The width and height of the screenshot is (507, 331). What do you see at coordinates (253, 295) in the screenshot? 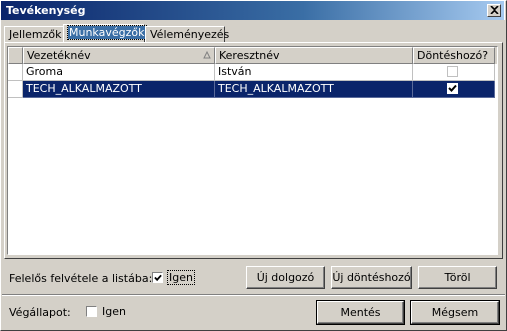
I see `divider` at bounding box center [253, 295].